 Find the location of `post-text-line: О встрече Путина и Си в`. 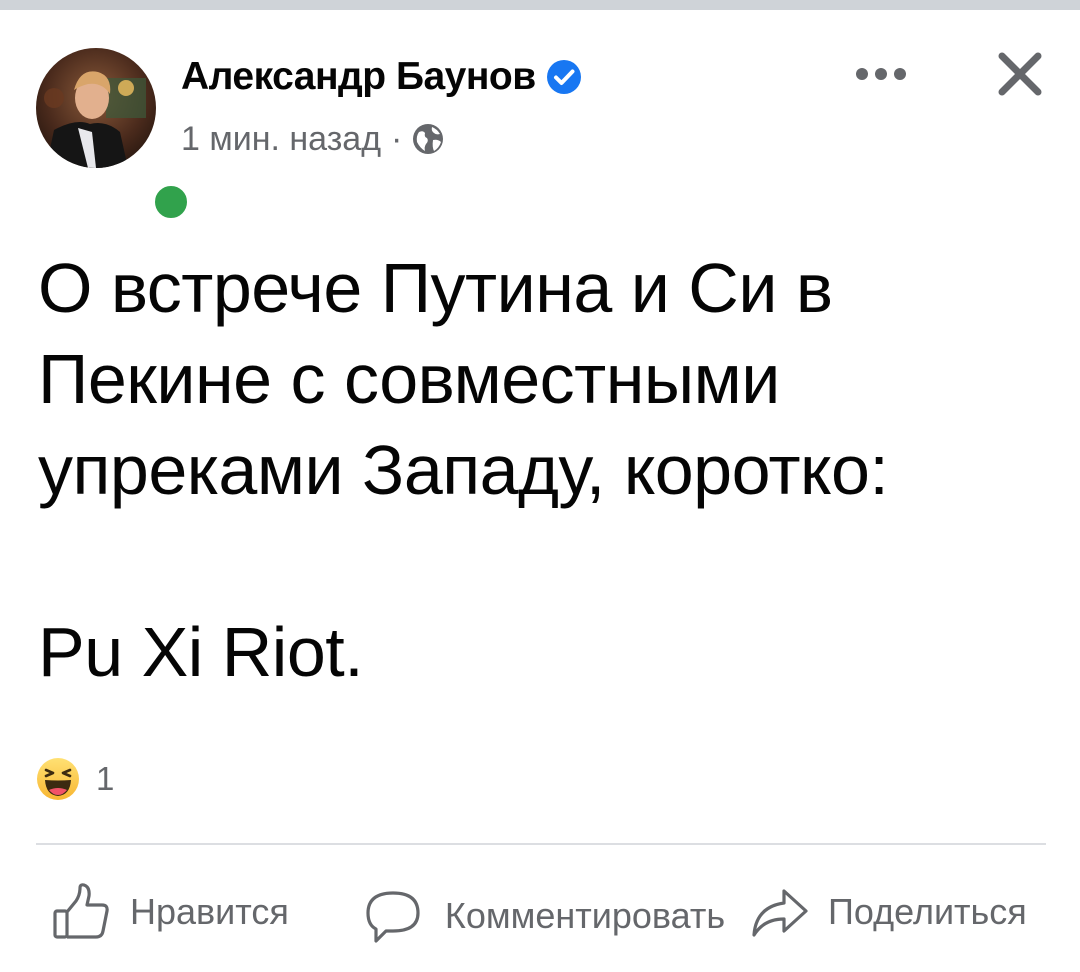

post-text-line: О встрече Путина и Си в is located at coordinates (435, 288).